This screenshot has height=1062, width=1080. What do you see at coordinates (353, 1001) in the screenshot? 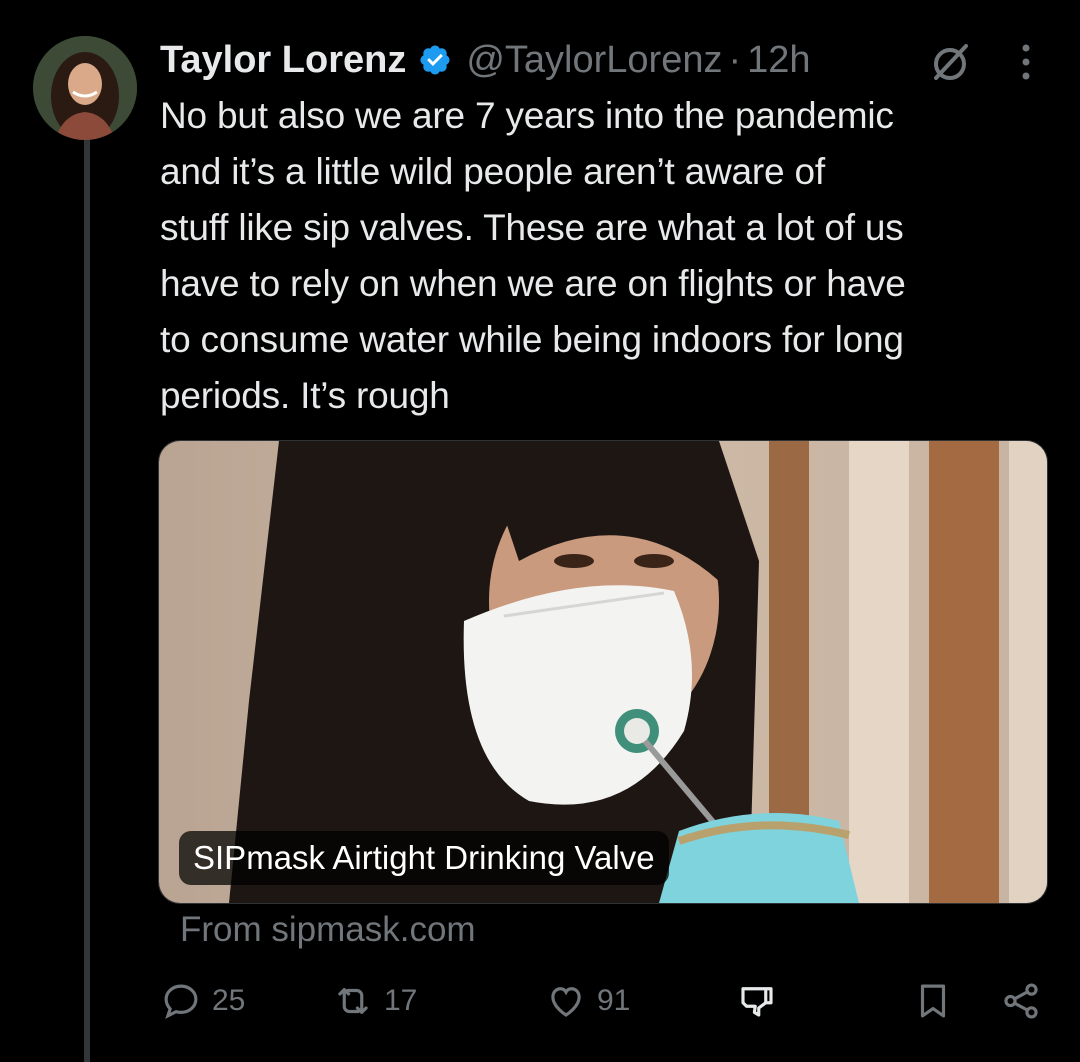
I see `repost-icon` at bounding box center [353, 1001].